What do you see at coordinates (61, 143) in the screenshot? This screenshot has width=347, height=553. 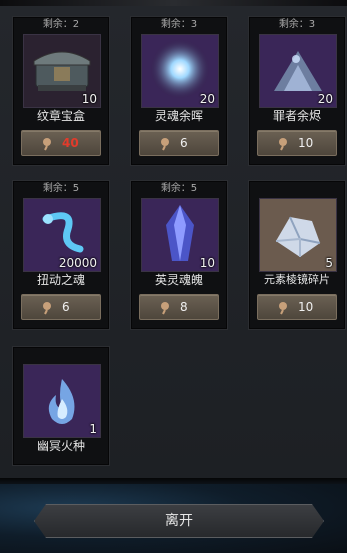 I see `buy-button: 40` at bounding box center [61, 143].